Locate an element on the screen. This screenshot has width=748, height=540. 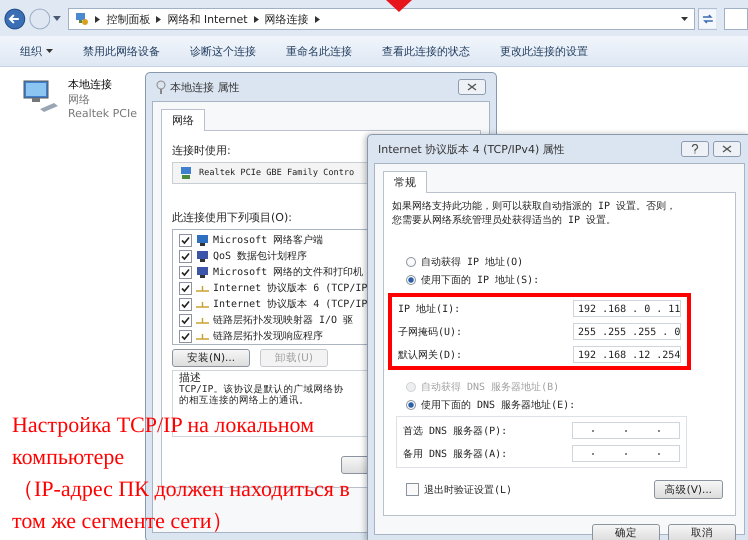
group-label: 描述 is located at coordinates (190, 377).